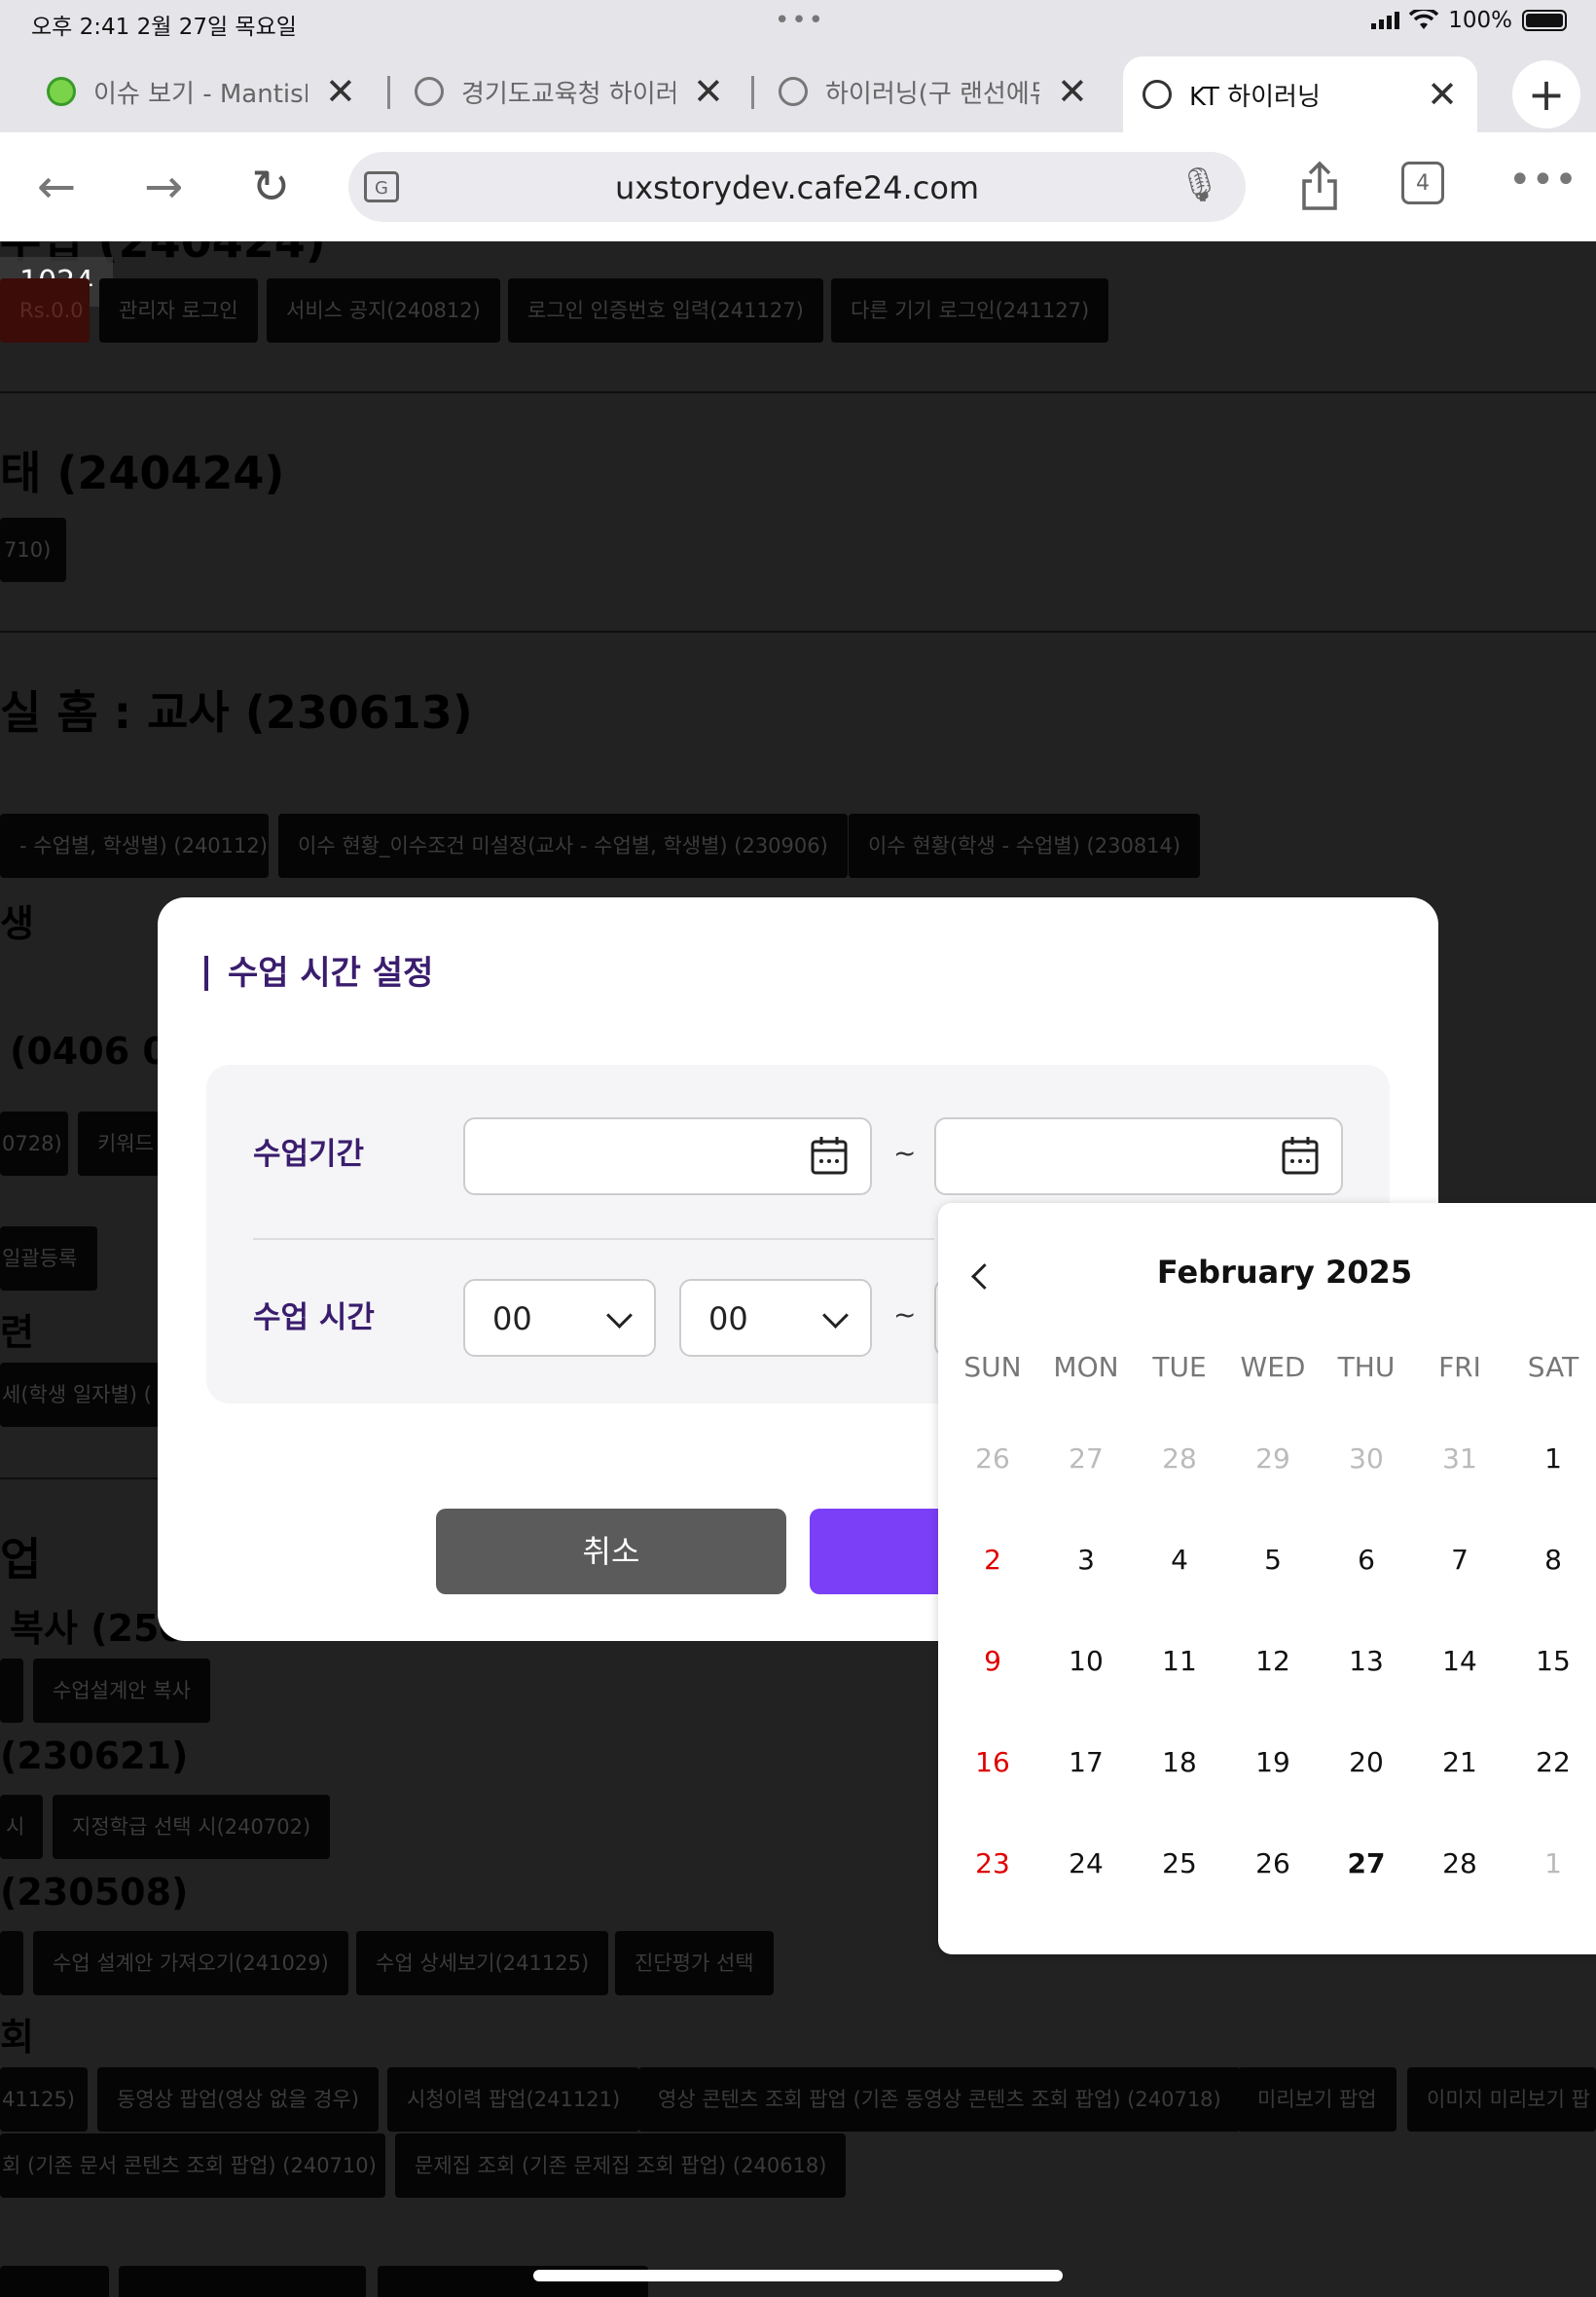 Image resolution: width=1596 pixels, height=2297 pixels. What do you see at coordinates (17, 923) in the screenshot?
I see `section-heading: 생` at bounding box center [17, 923].